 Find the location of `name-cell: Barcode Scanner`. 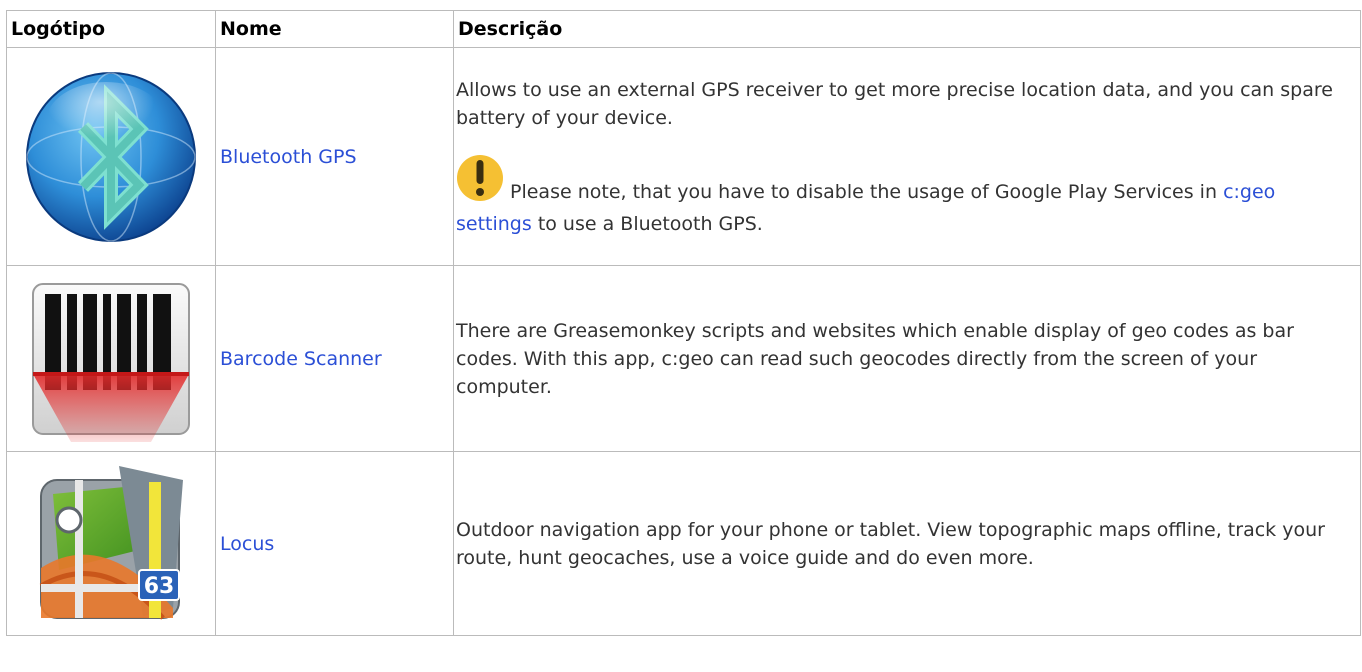

name-cell: Barcode Scanner is located at coordinates (334, 358).